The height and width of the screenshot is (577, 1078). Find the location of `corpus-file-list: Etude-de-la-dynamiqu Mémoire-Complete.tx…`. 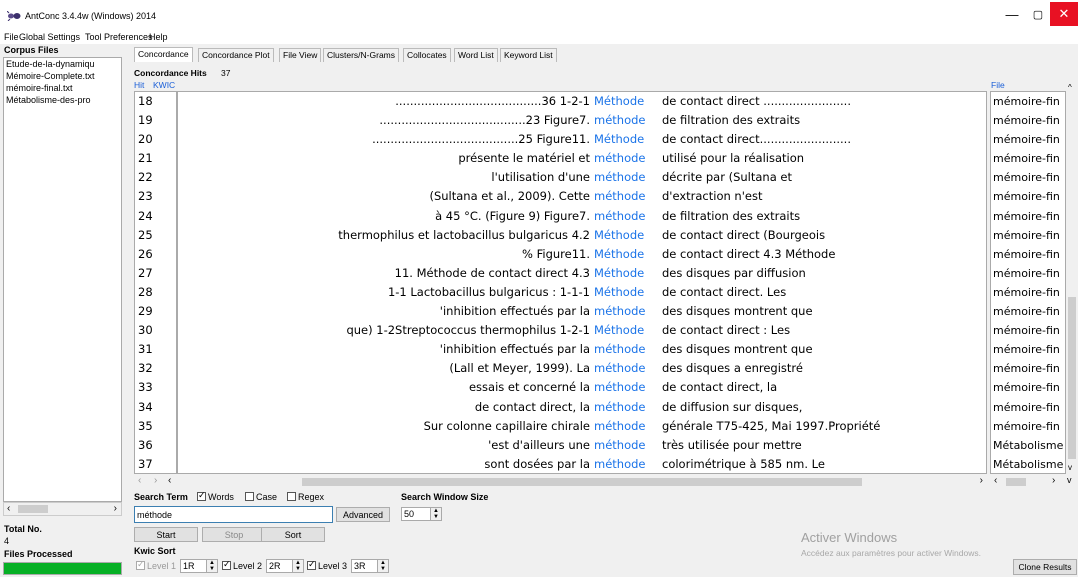

corpus-file-list: Etude-de-la-dynamiqu Mémoire-Complete.tx… is located at coordinates (62, 279).